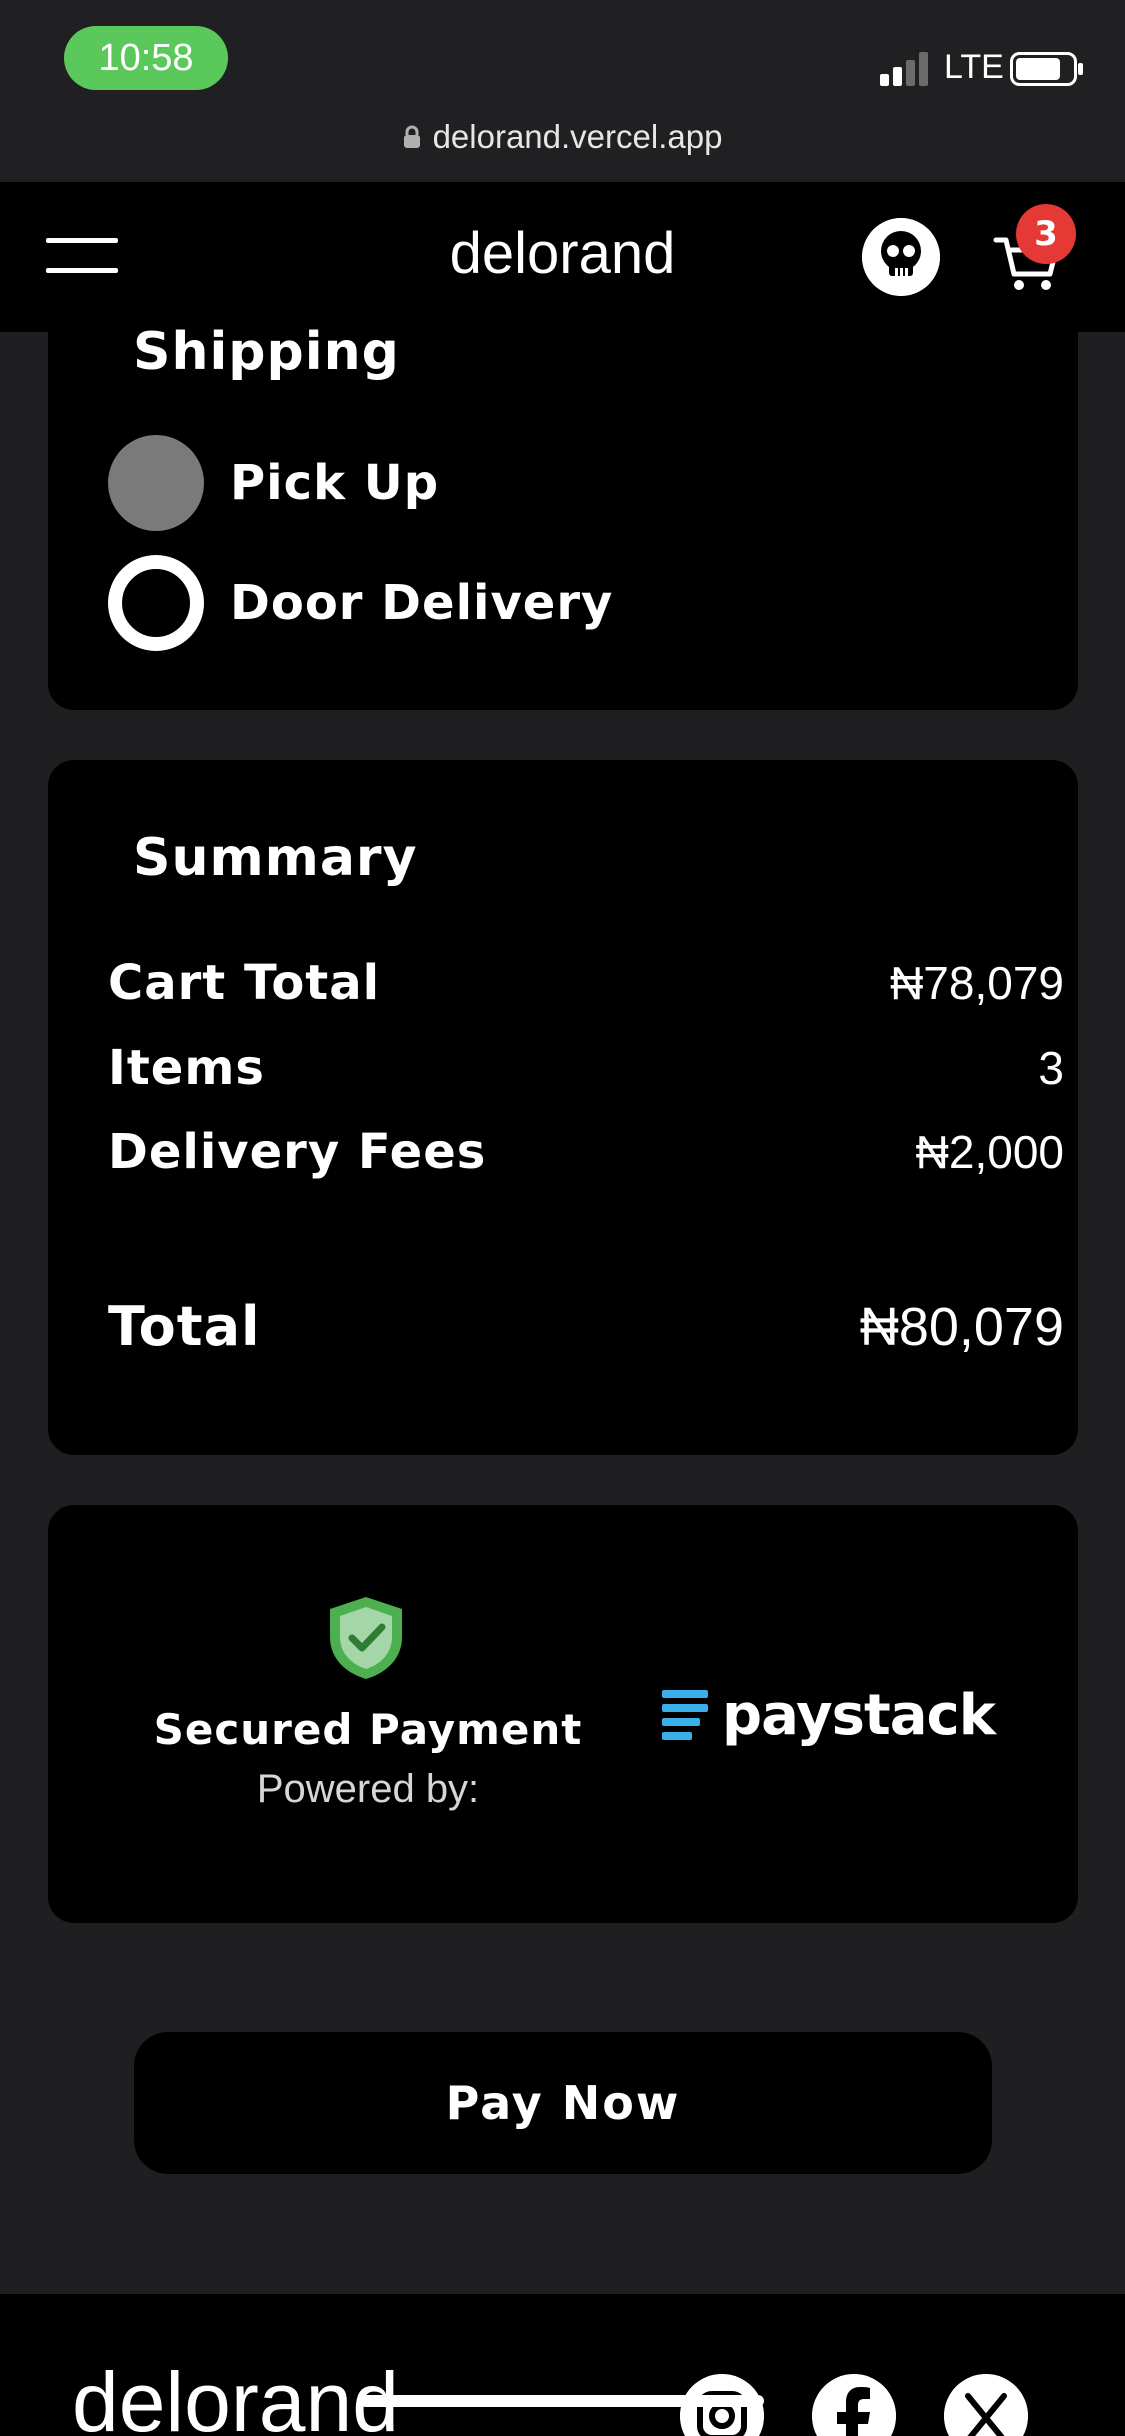  I want to click on address-bar: delorand.vercel.app, so click(562, 137).